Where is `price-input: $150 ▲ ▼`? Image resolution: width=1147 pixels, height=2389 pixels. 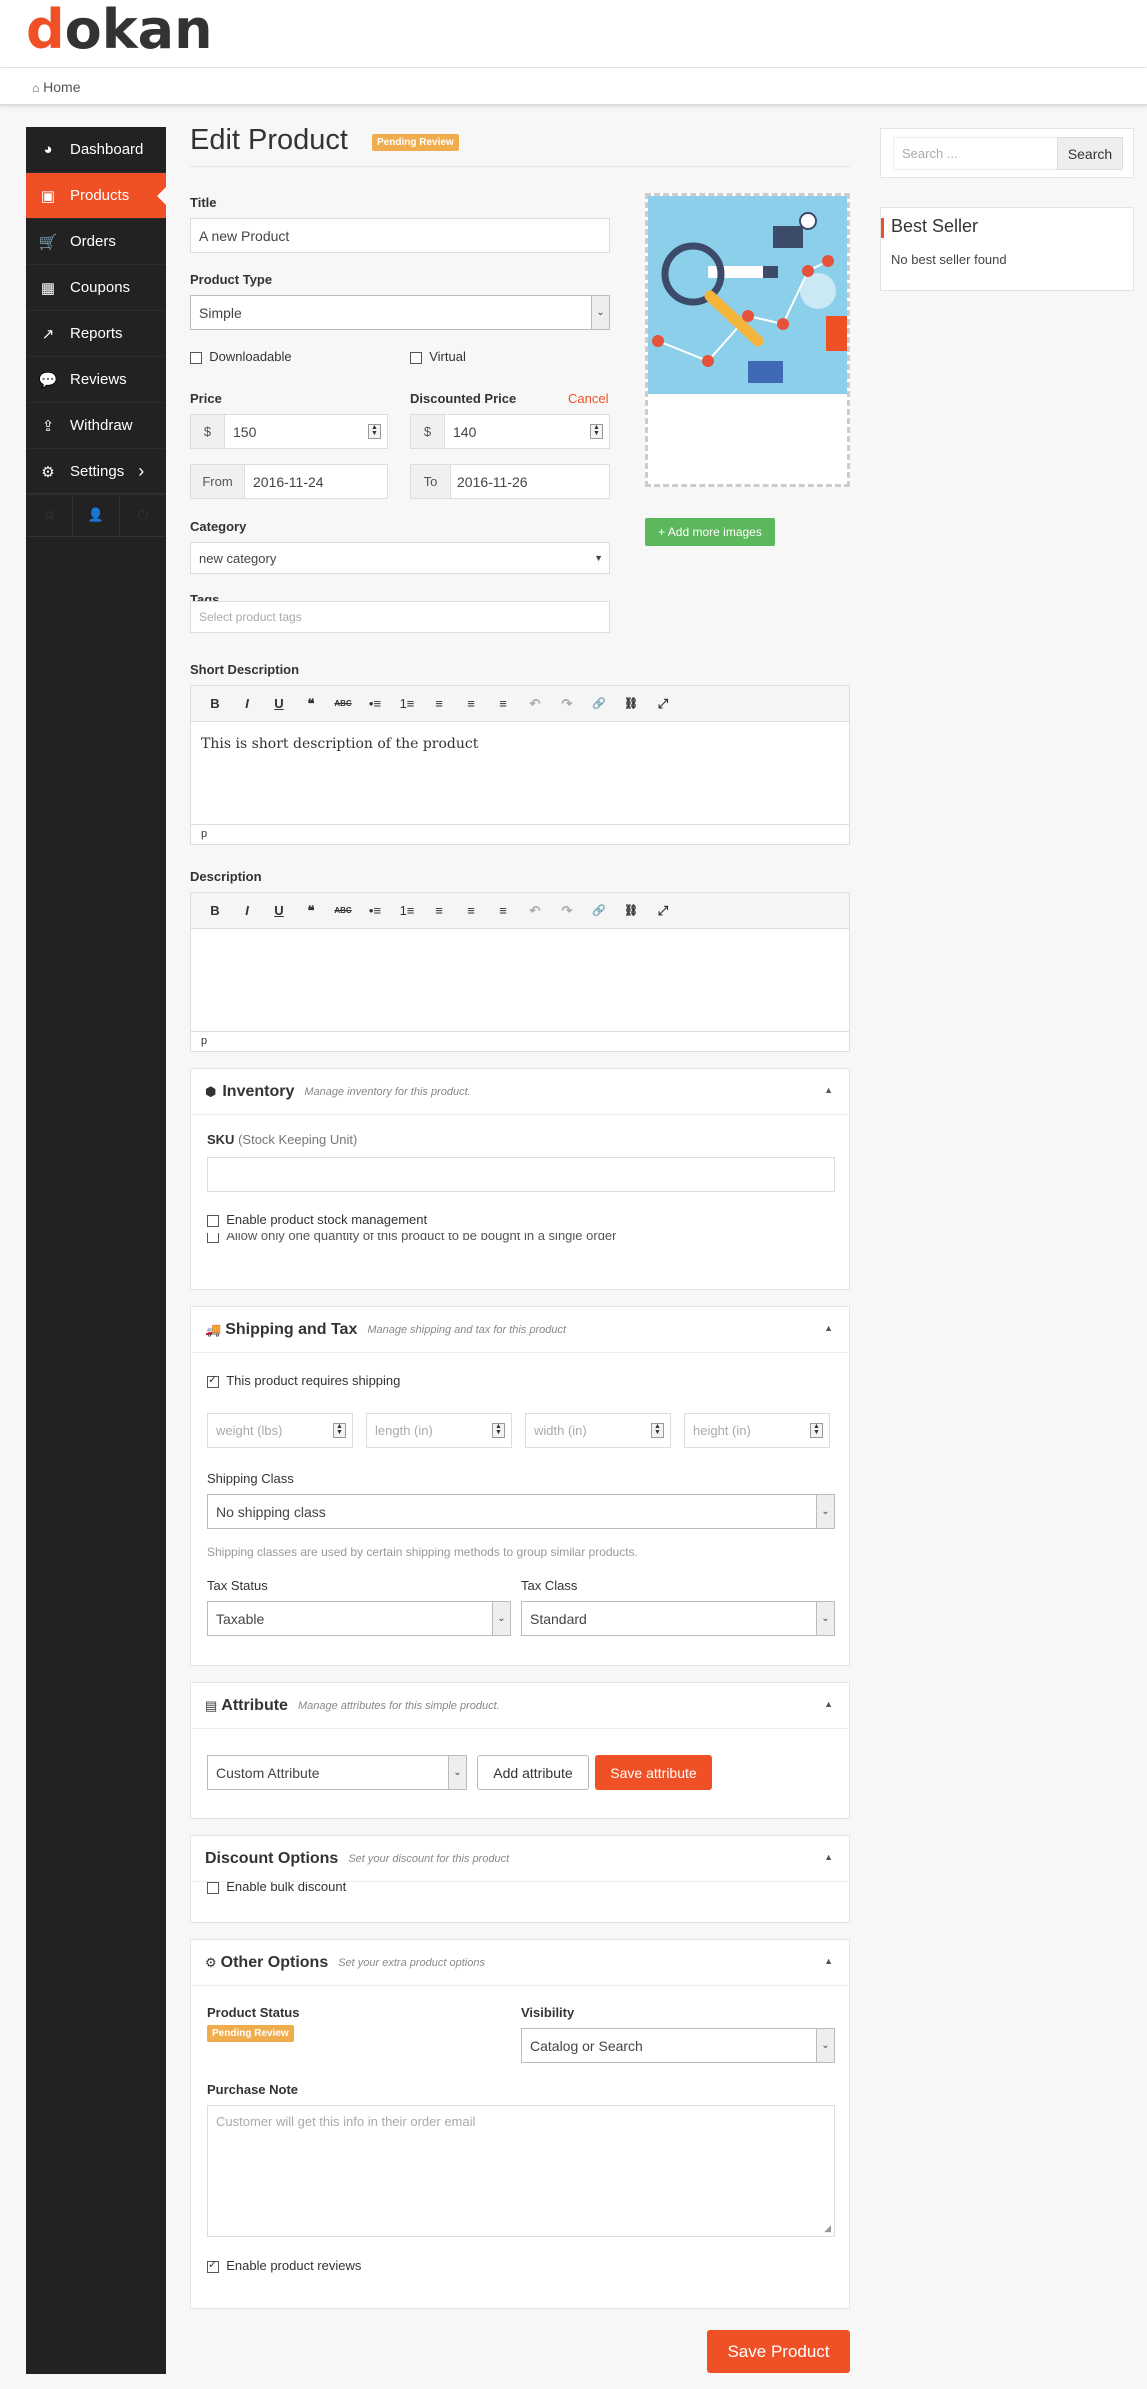 price-input: $150 ▲ ▼ is located at coordinates (289, 431).